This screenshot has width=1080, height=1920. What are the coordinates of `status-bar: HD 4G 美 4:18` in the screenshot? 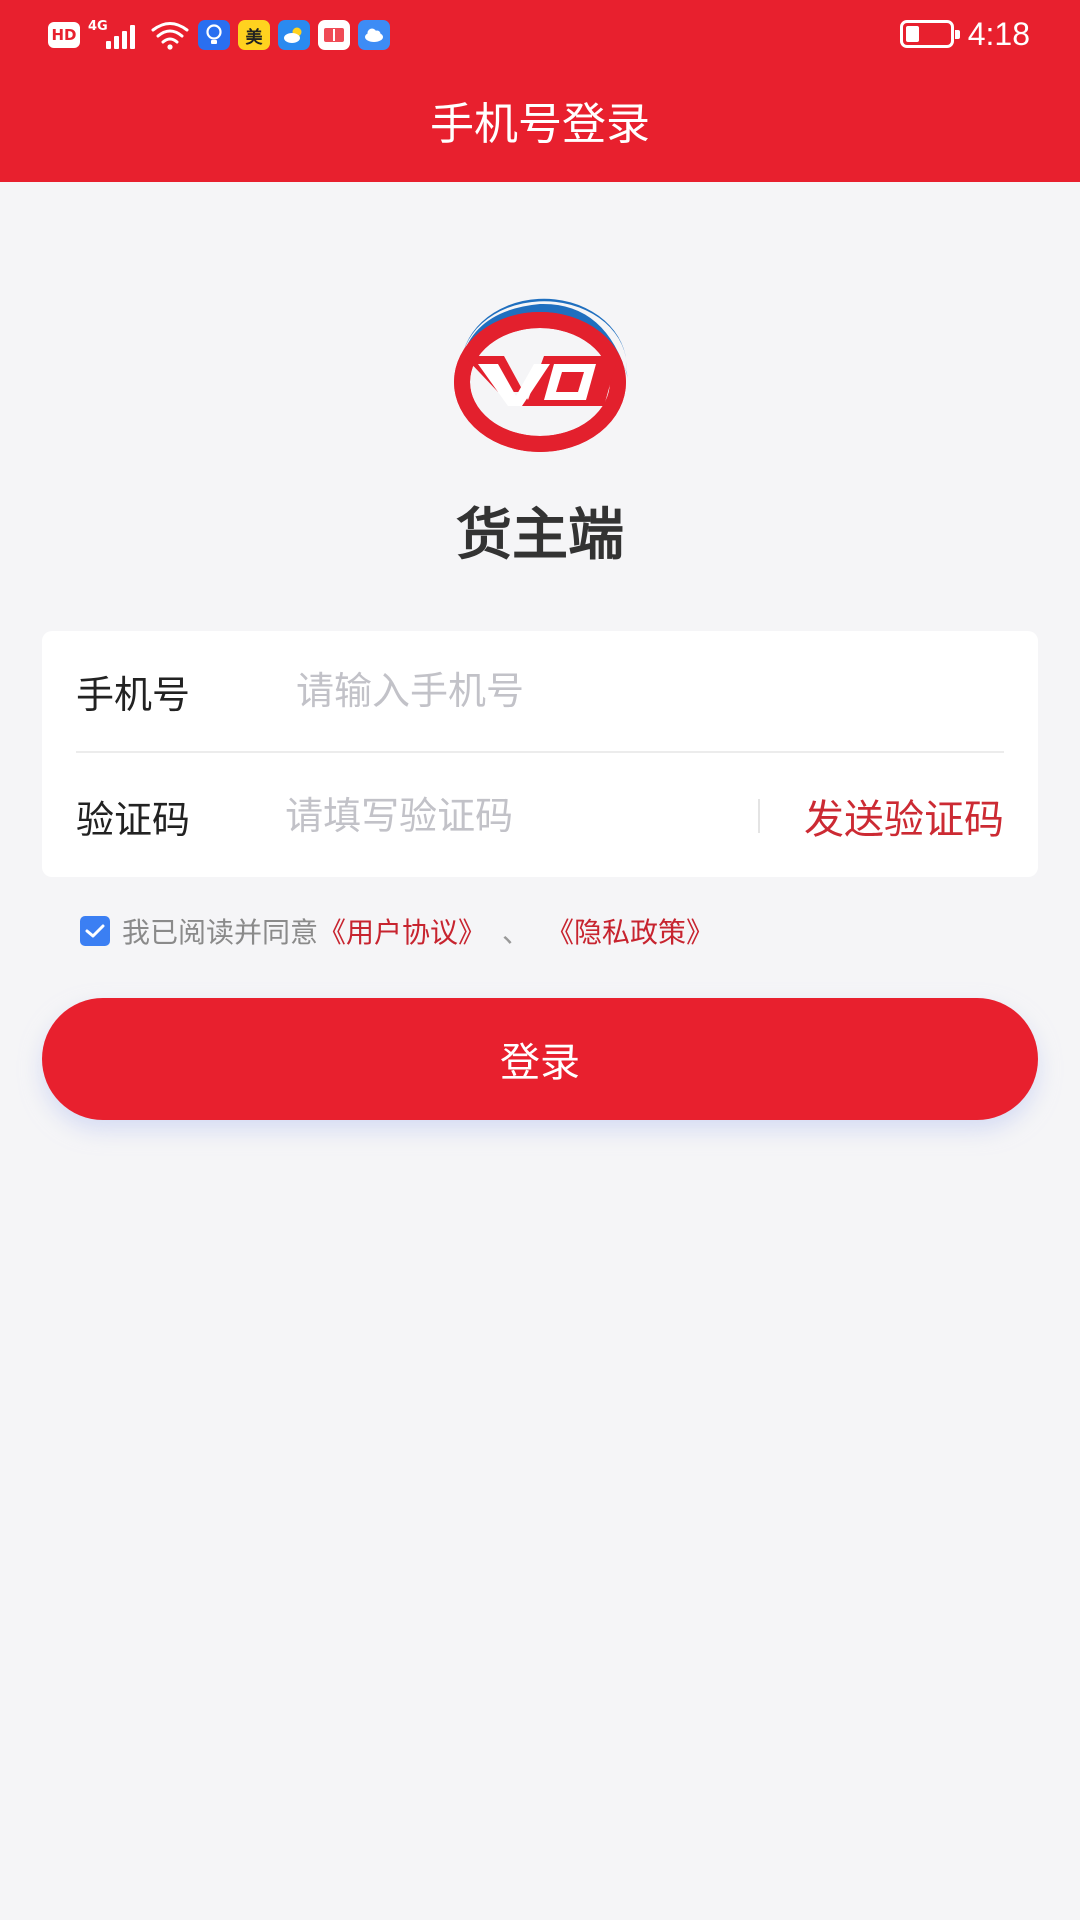 It's located at (540, 35).